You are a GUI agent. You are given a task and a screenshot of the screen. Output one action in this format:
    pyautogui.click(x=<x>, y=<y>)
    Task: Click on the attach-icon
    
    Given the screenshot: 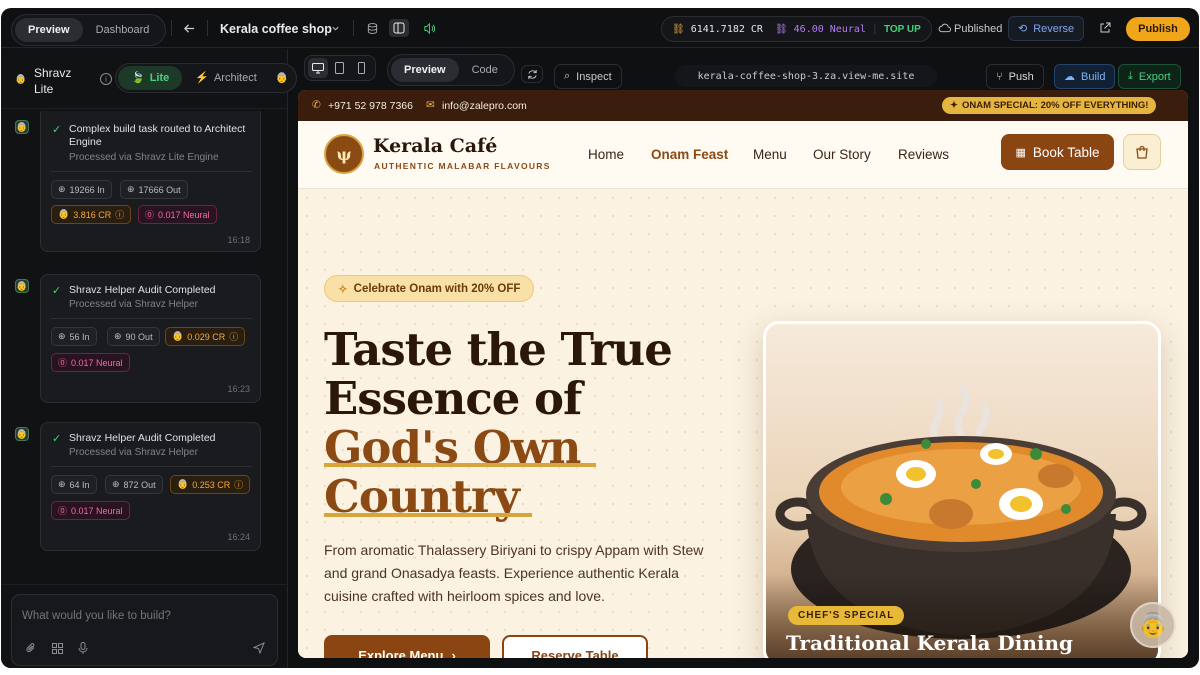 What is the action you would take?
    pyautogui.click(x=31, y=648)
    